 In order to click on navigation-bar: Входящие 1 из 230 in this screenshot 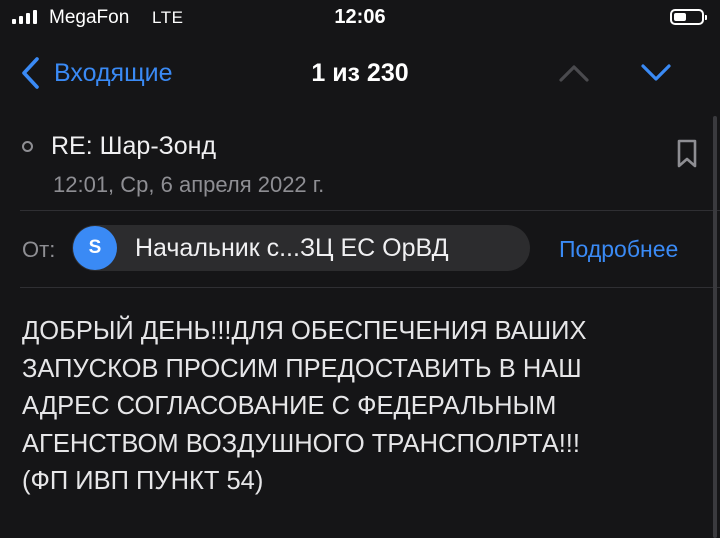, I will do `click(360, 74)`.